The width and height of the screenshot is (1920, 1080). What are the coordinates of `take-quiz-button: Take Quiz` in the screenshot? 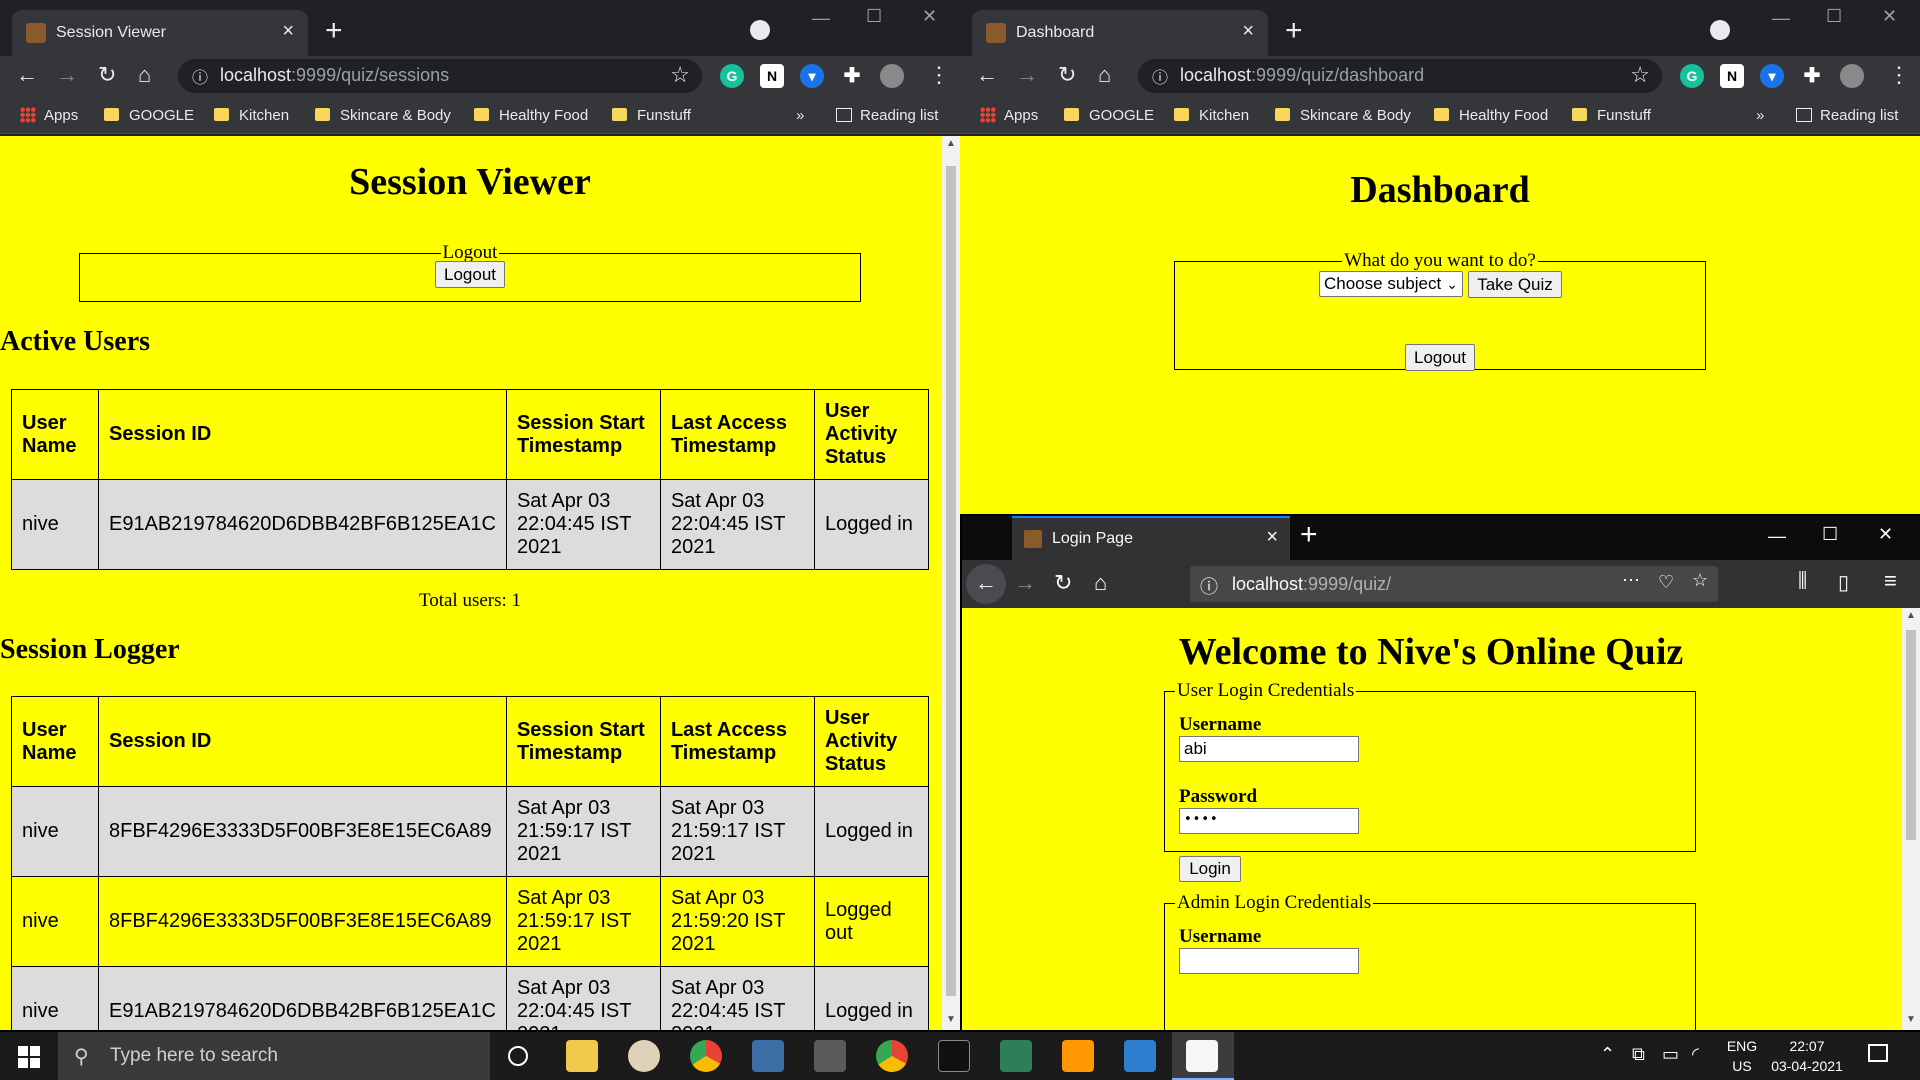 It's located at (1515, 284).